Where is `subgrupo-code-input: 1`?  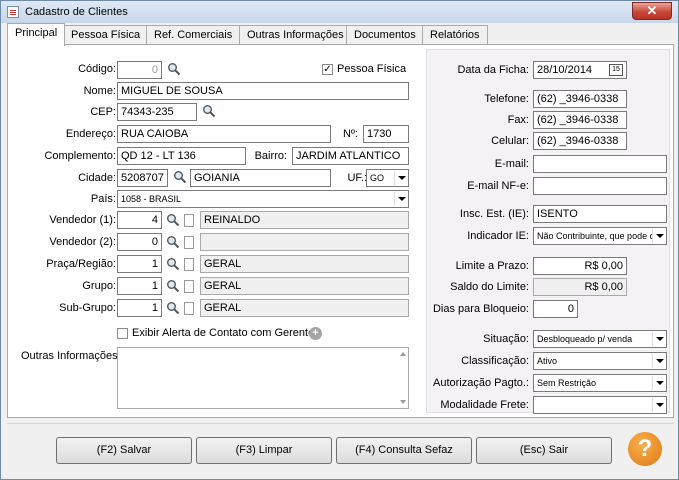 subgrupo-code-input: 1 is located at coordinates (139, 308).